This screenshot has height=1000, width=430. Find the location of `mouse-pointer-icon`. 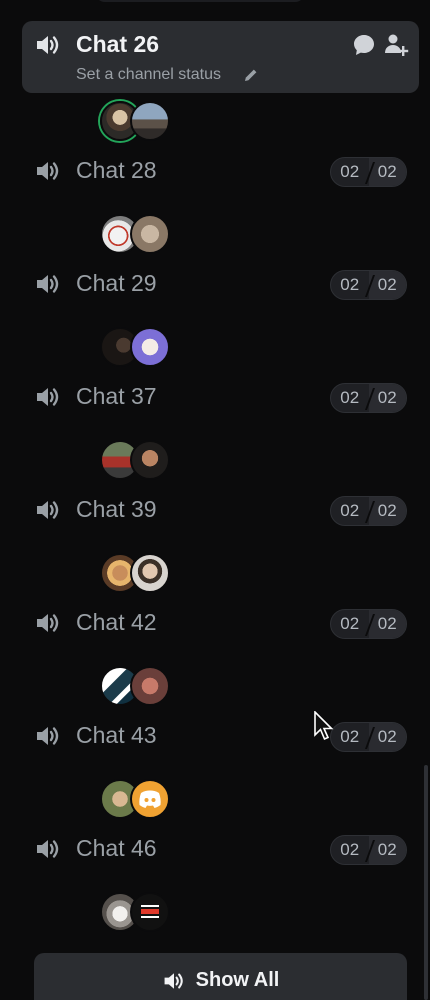

mouse-pointer-icon is located at coordinates (324, 726).